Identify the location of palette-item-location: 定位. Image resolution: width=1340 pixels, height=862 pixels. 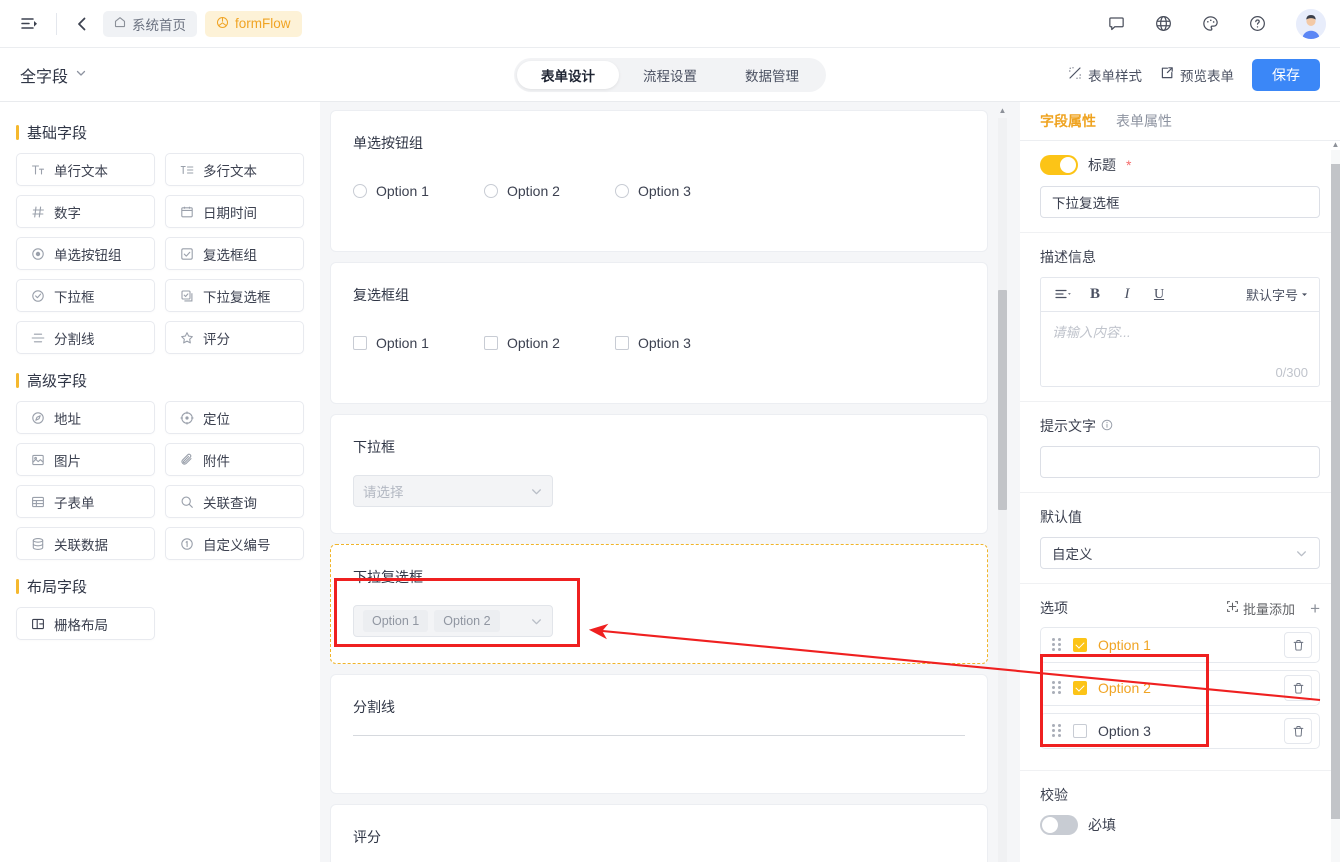
(234, 417).